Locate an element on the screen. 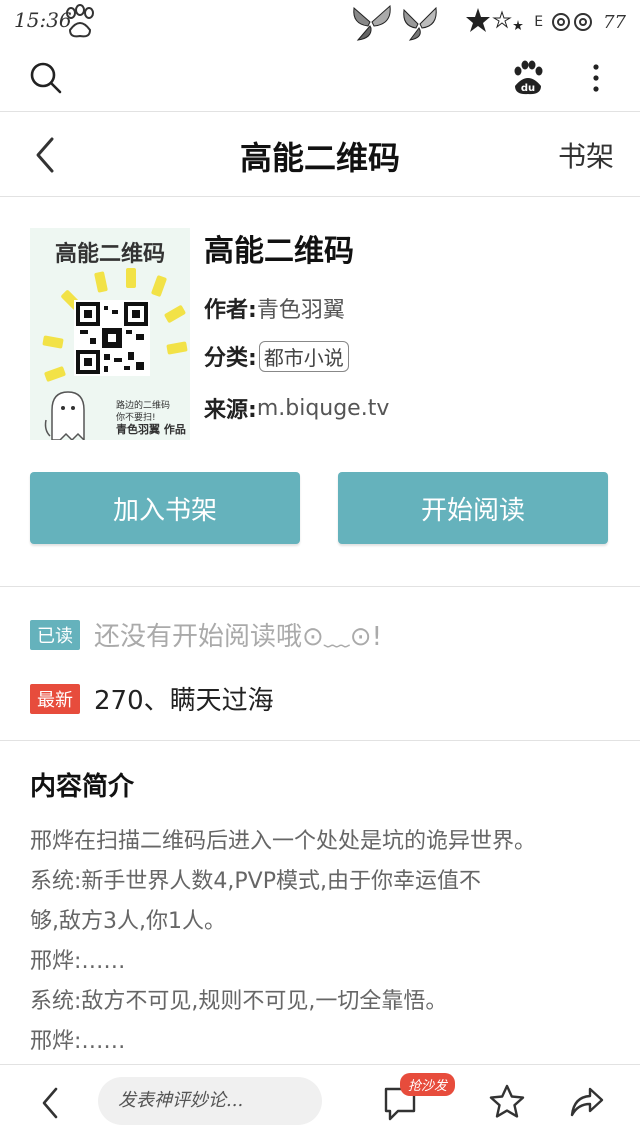 Image resolution: width=640 pixels, height=1138 pixels. source-row: 来源: m.biquge.tv is located at coordinates (296, 408).